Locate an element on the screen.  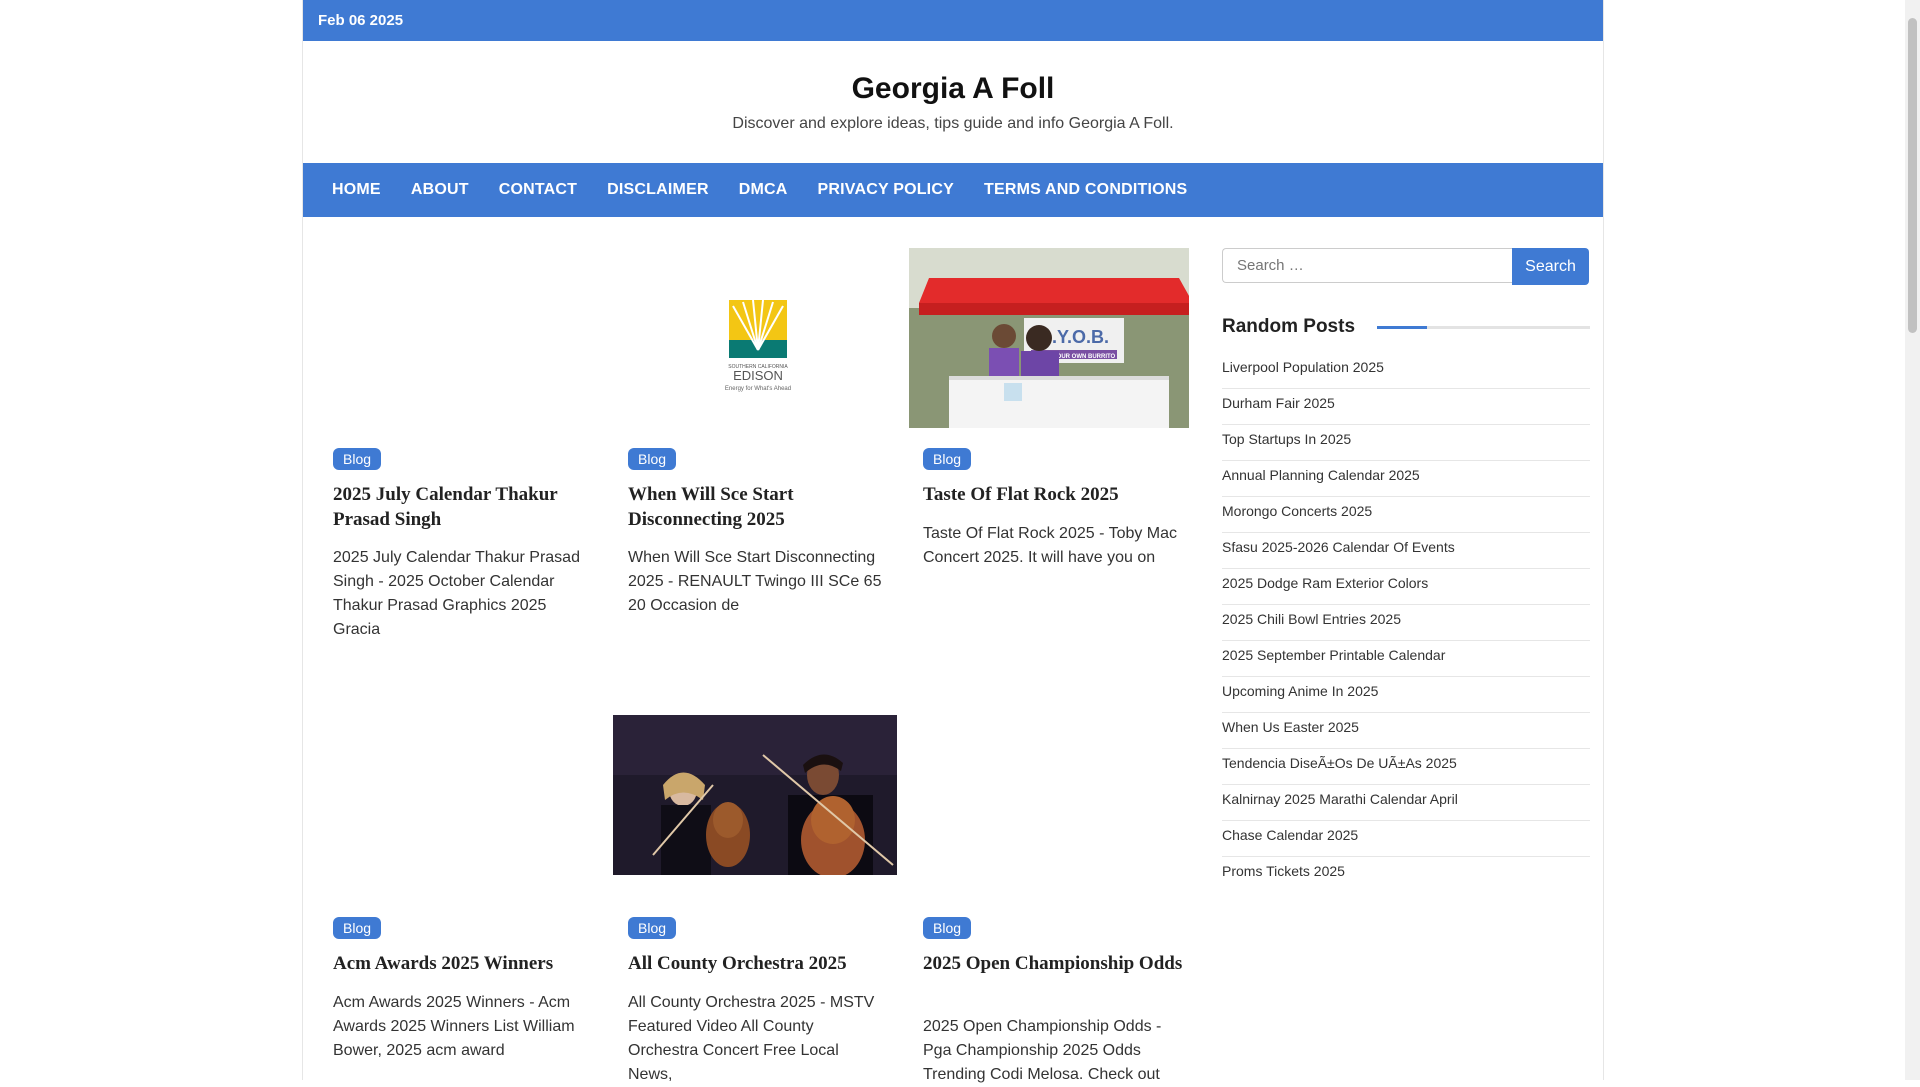
widget-title: Random Posts is located at coordinates (1289, 326).